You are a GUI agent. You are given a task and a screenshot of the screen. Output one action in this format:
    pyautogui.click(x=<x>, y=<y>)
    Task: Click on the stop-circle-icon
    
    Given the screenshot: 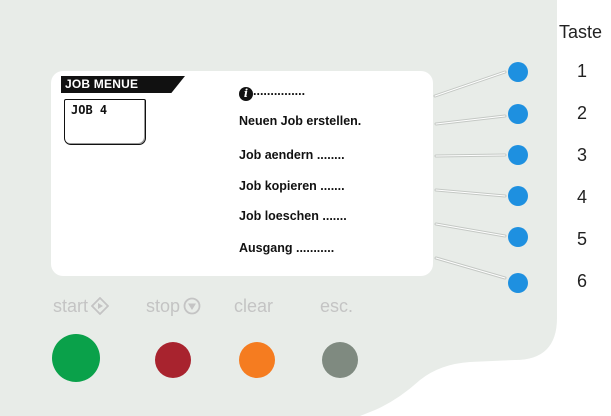 What is the action you would take?
    pyautogui.click(x=192, y=306)
    